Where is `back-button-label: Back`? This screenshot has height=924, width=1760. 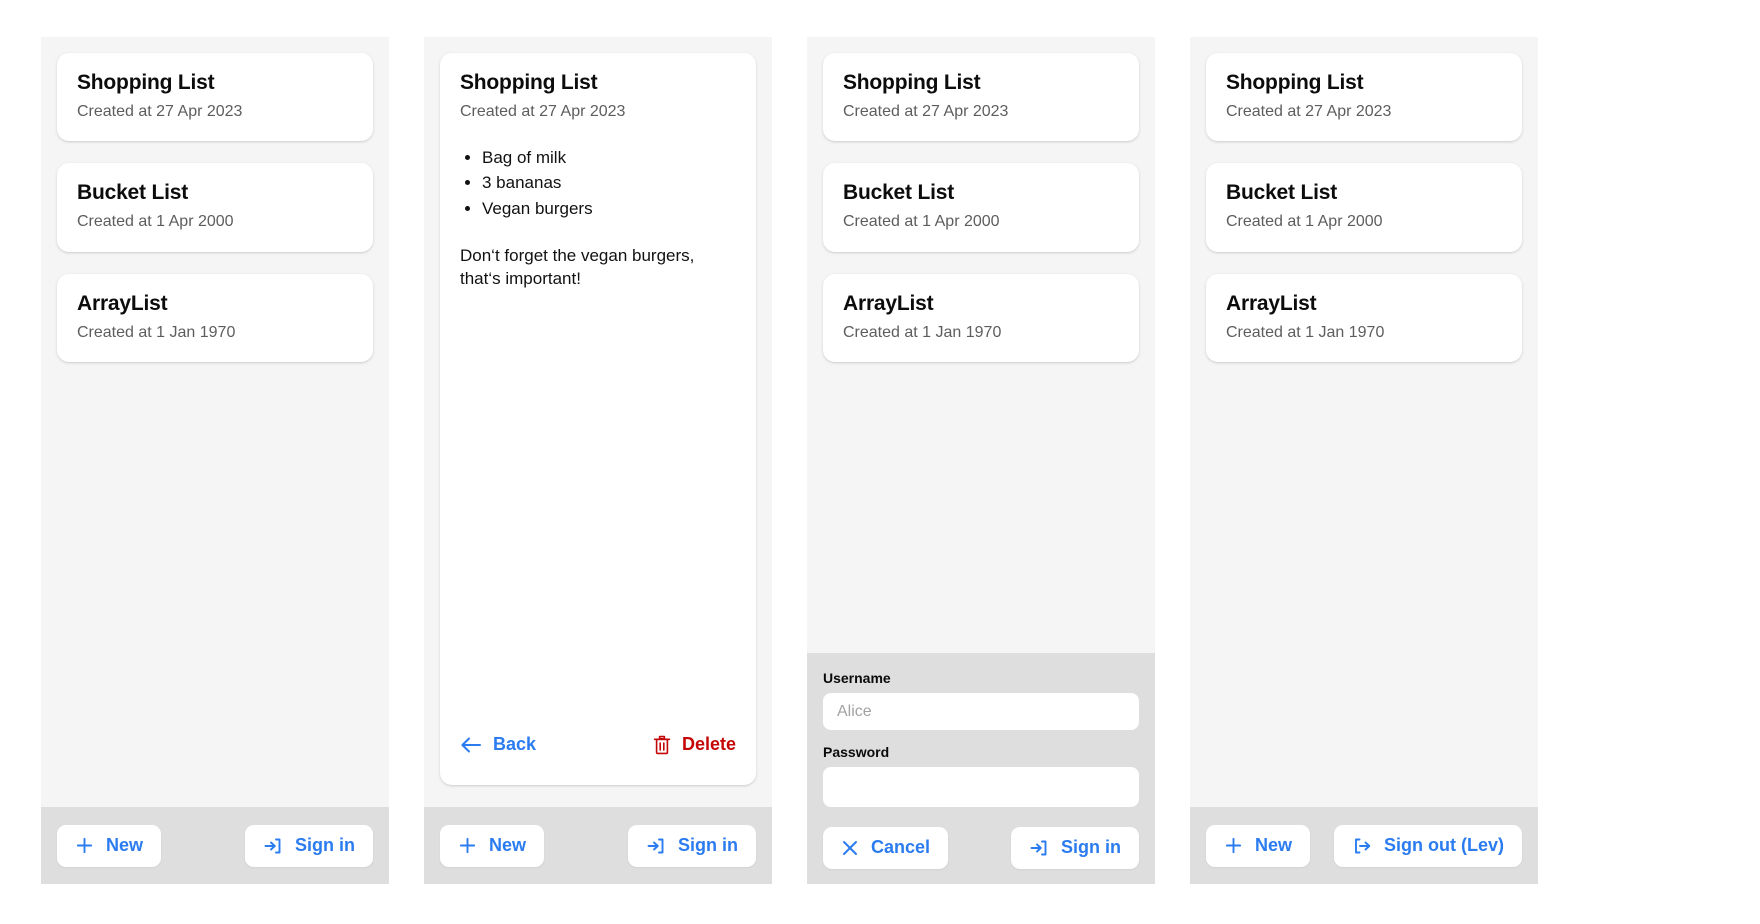
back-button-label: Back is located at coordinates (515, 744).